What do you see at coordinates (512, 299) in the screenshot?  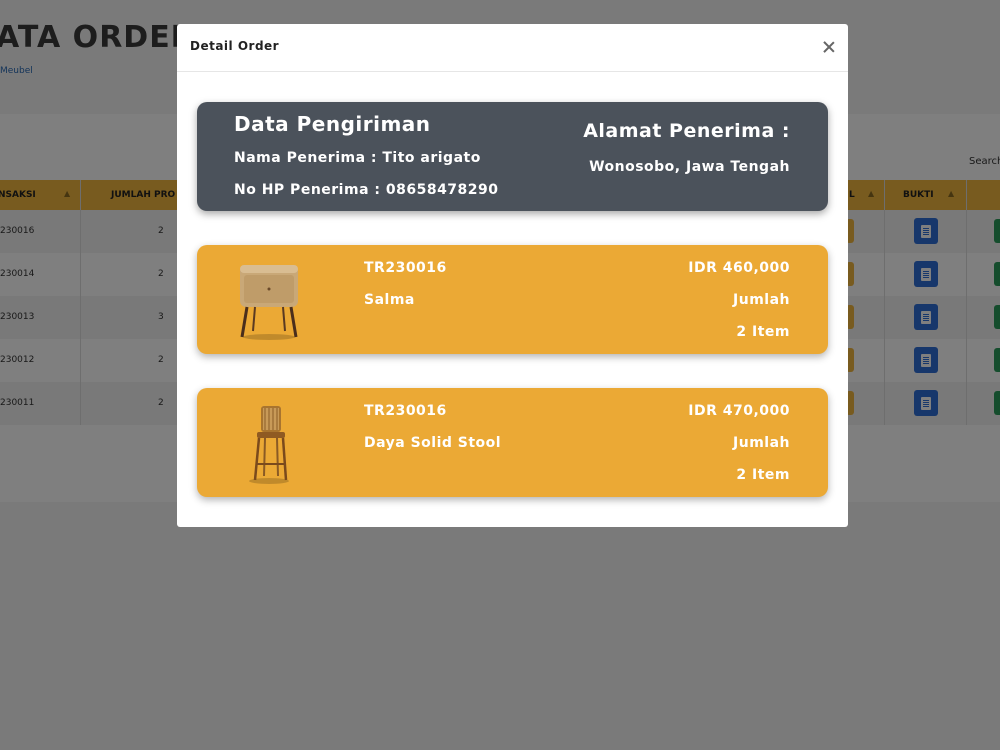 I see `order-item-card: TR230016 Salma IDR 460,000 Jumlah 2 Item` at bounding box center [512, 299].